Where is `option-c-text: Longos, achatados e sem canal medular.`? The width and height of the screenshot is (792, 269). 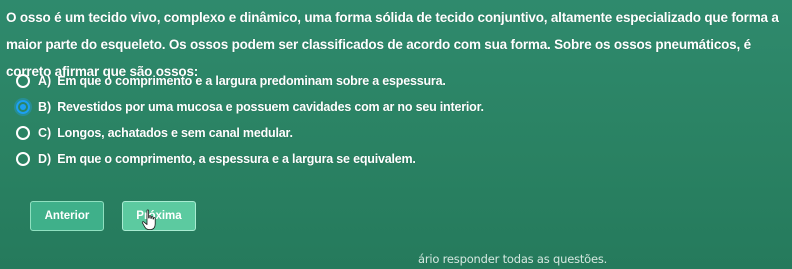
option-c-text: Longos, achatados e sem canal medular. is located at coordinates (175, 133).